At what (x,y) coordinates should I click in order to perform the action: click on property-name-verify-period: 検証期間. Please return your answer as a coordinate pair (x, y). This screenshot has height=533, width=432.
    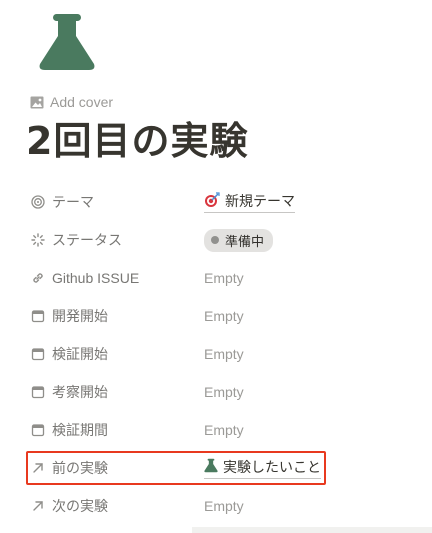
    Looking at the image, I should click on (115, 430).